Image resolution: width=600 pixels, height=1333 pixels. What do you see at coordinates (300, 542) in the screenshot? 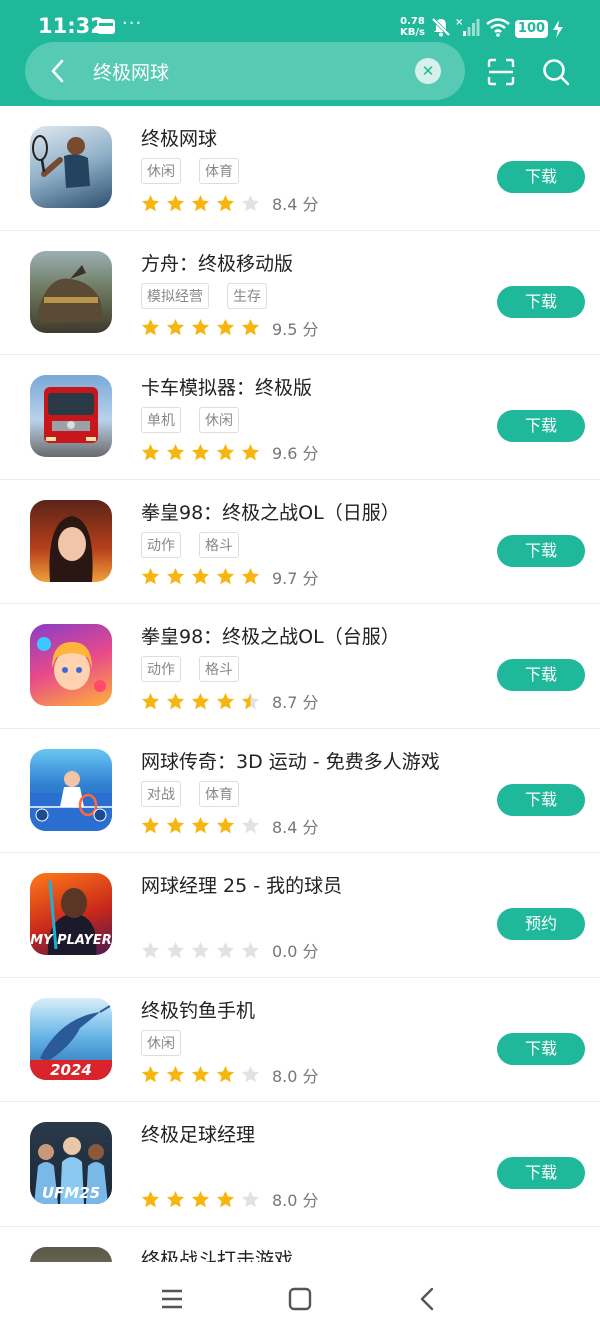
I see `list-item: 拳皇98：终极之战OL（日服） 动作 格斗 9.7 分 下载` at bounding box center [300, 542].